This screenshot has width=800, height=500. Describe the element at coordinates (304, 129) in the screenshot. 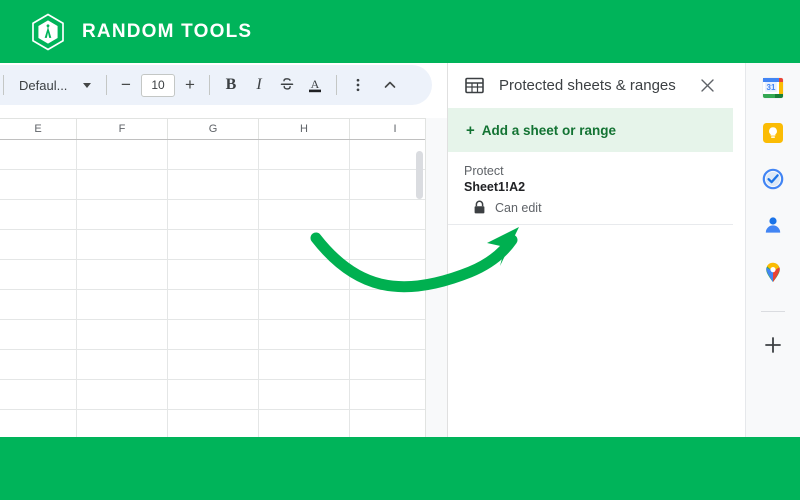

I see `column-header-h: H` at that location.